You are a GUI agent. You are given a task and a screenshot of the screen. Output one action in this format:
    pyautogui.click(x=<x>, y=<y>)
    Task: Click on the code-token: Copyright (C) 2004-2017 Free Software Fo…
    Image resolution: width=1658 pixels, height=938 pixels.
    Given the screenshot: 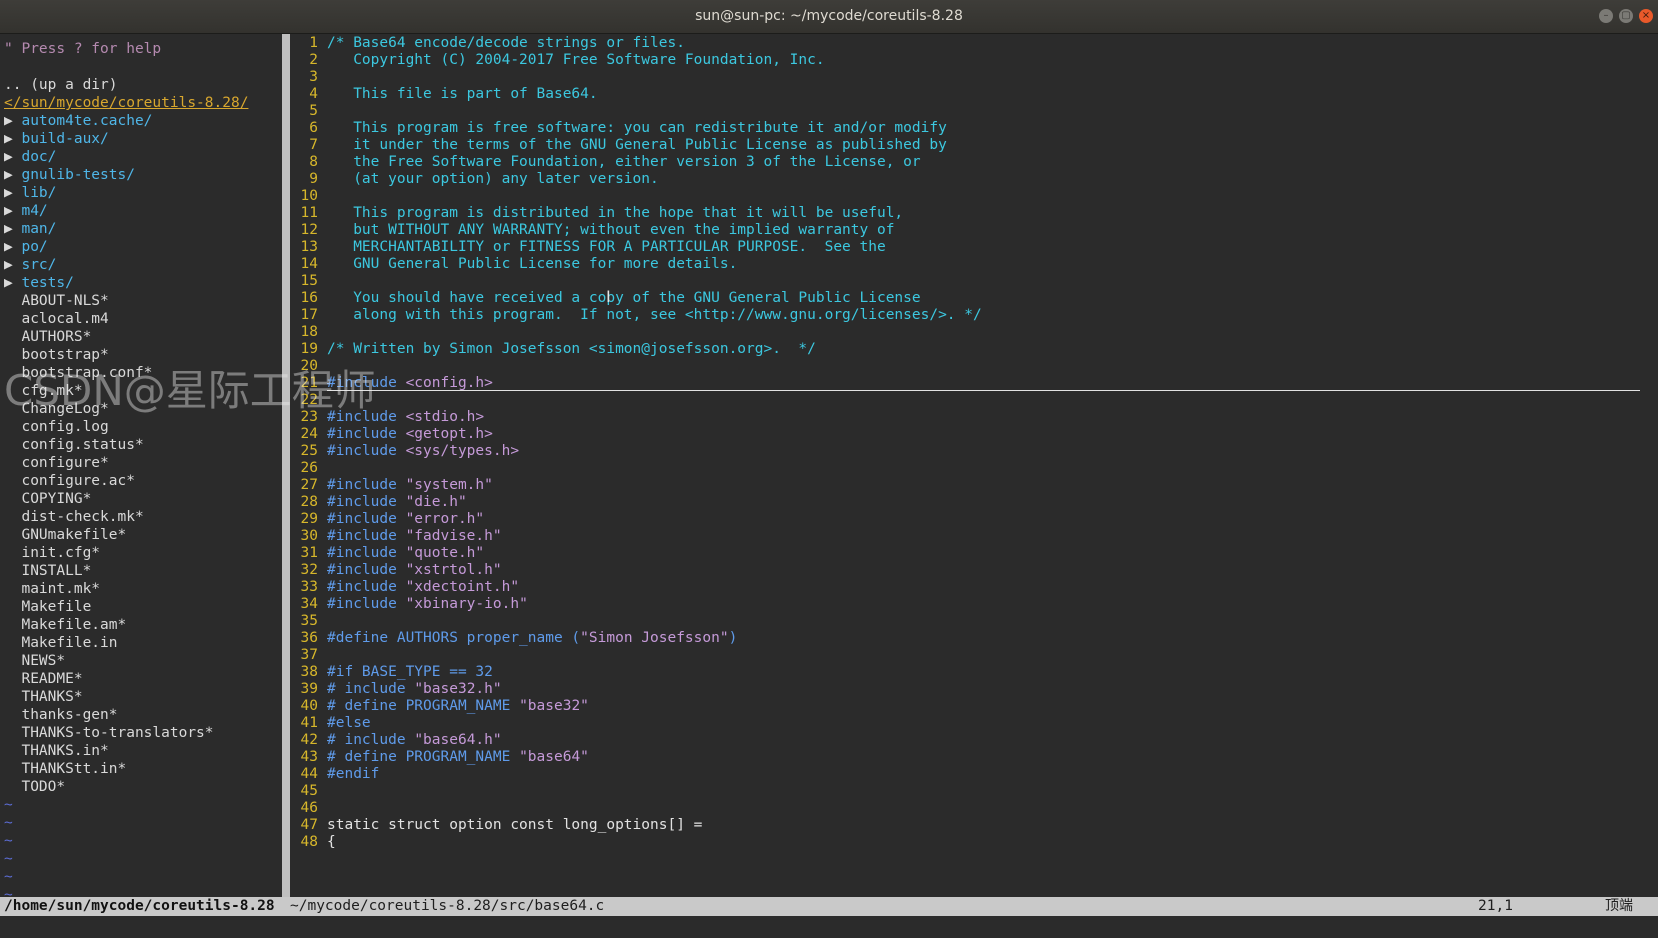 What is the action you would take?
    pyautogui.click(x=576, y=60)
    